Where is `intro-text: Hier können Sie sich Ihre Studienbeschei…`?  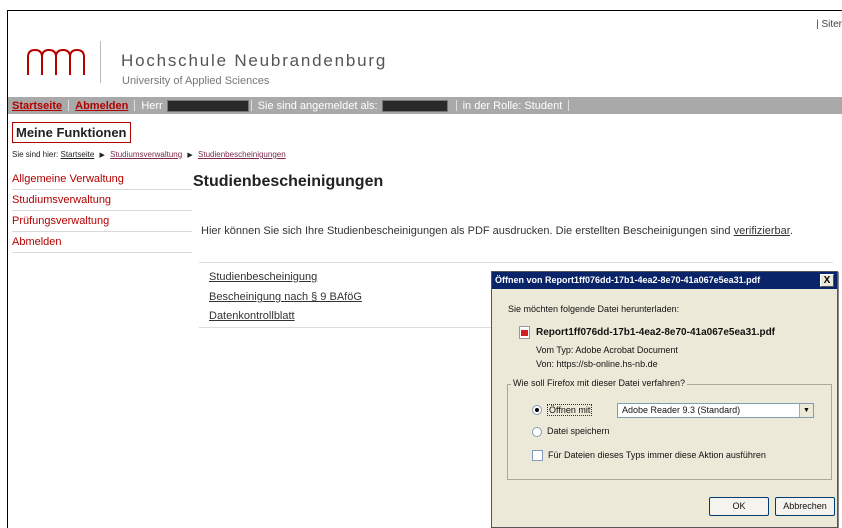
intro-text: Hier können Sie sich Ihre Studienbeschei… is located at coordinates (497, 231).